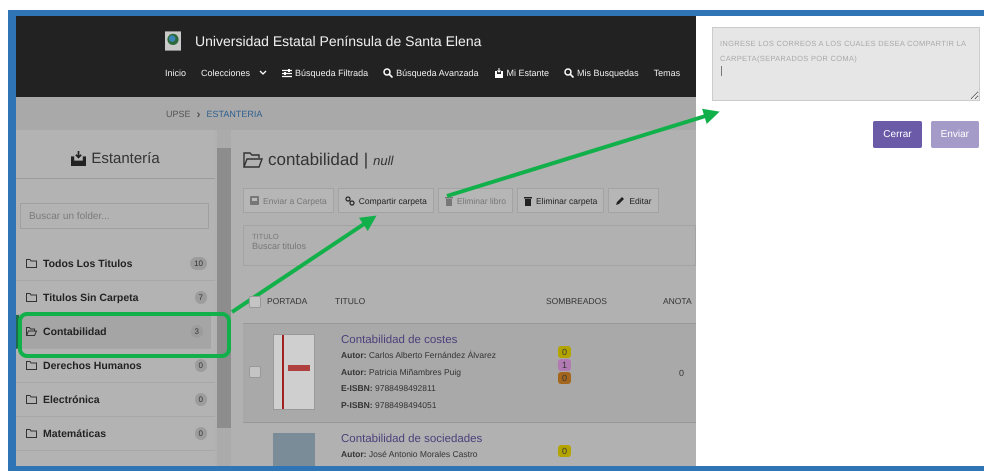 This screenshot has width=984, height=471. Describe the element at coordinates (325, 73) in the screenshot. I see `nav-link: Búsqueda Filtrada` at that location.